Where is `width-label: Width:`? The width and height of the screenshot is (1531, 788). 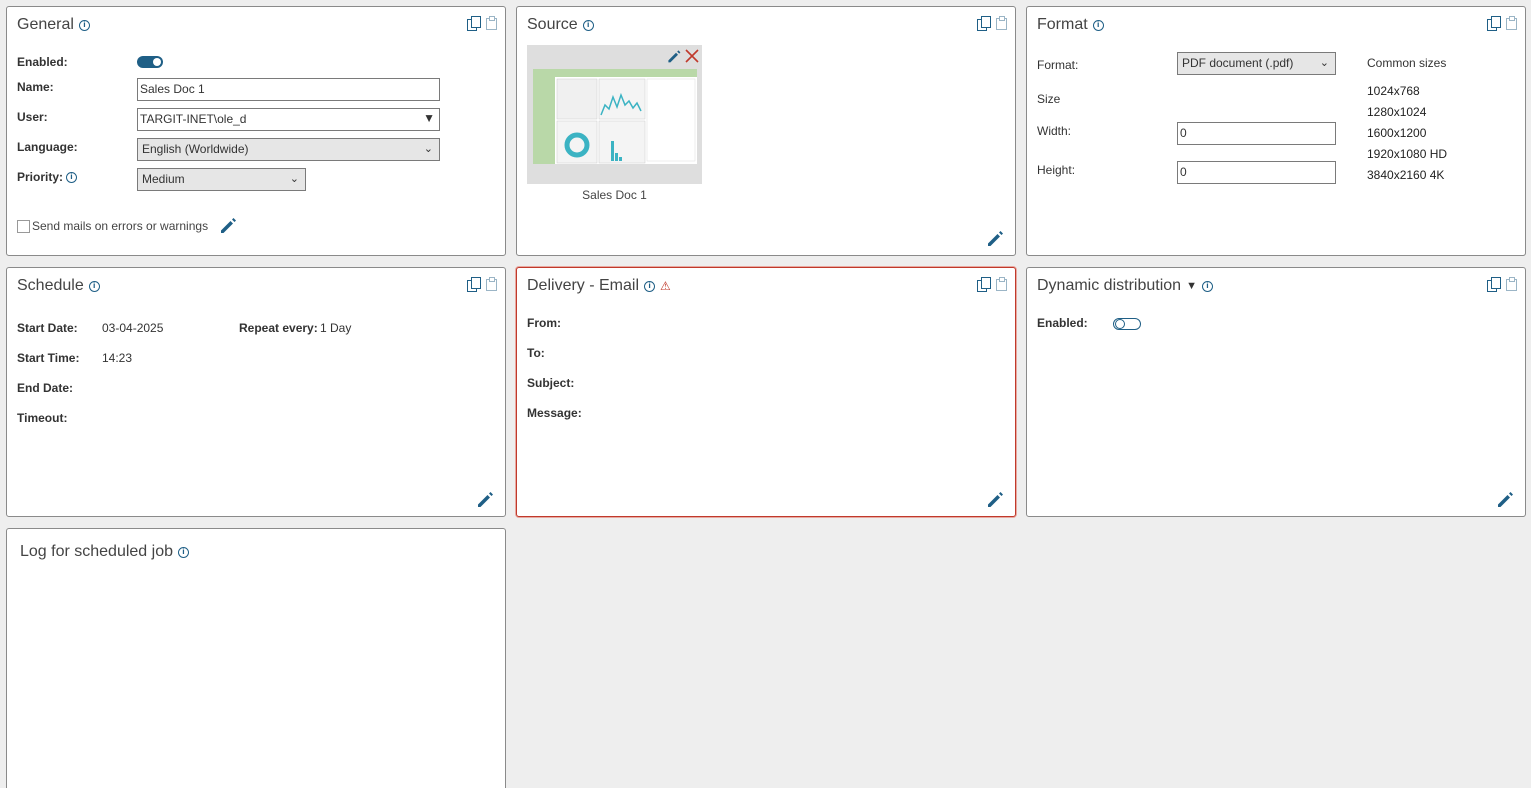
width-label: Width: is located at coordinates (1054, 131).